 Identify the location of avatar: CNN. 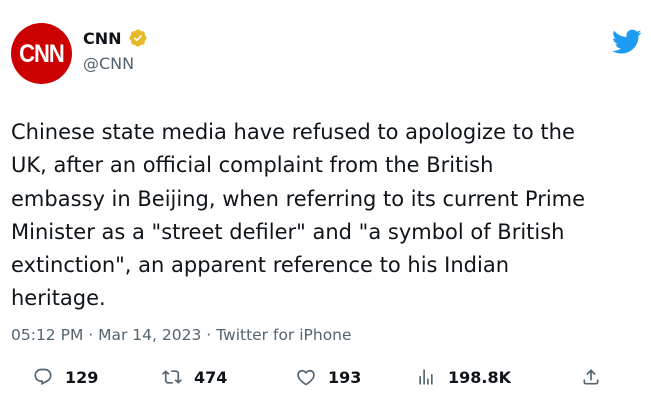
(41, 53).